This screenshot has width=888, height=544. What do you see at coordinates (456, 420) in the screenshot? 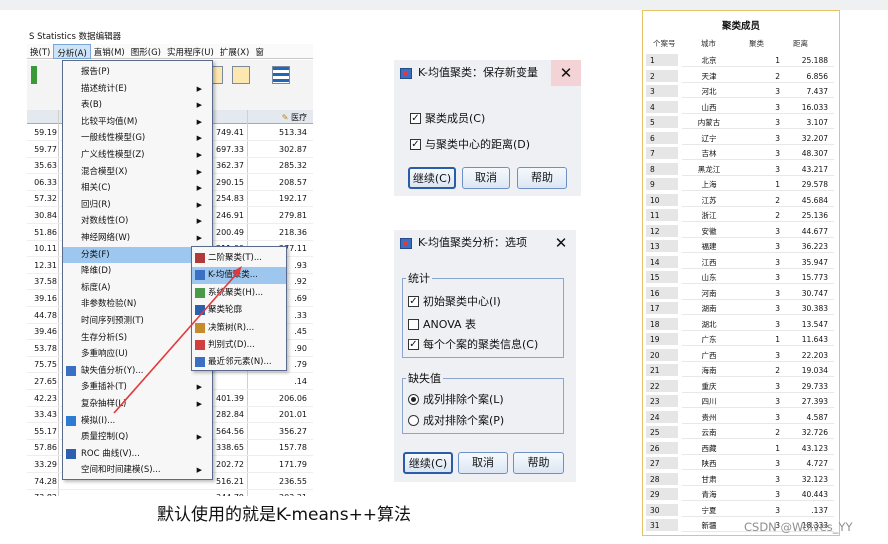
I see `pairwise-radio: 成对排除个案(P)` at bounding box center [456, 420].